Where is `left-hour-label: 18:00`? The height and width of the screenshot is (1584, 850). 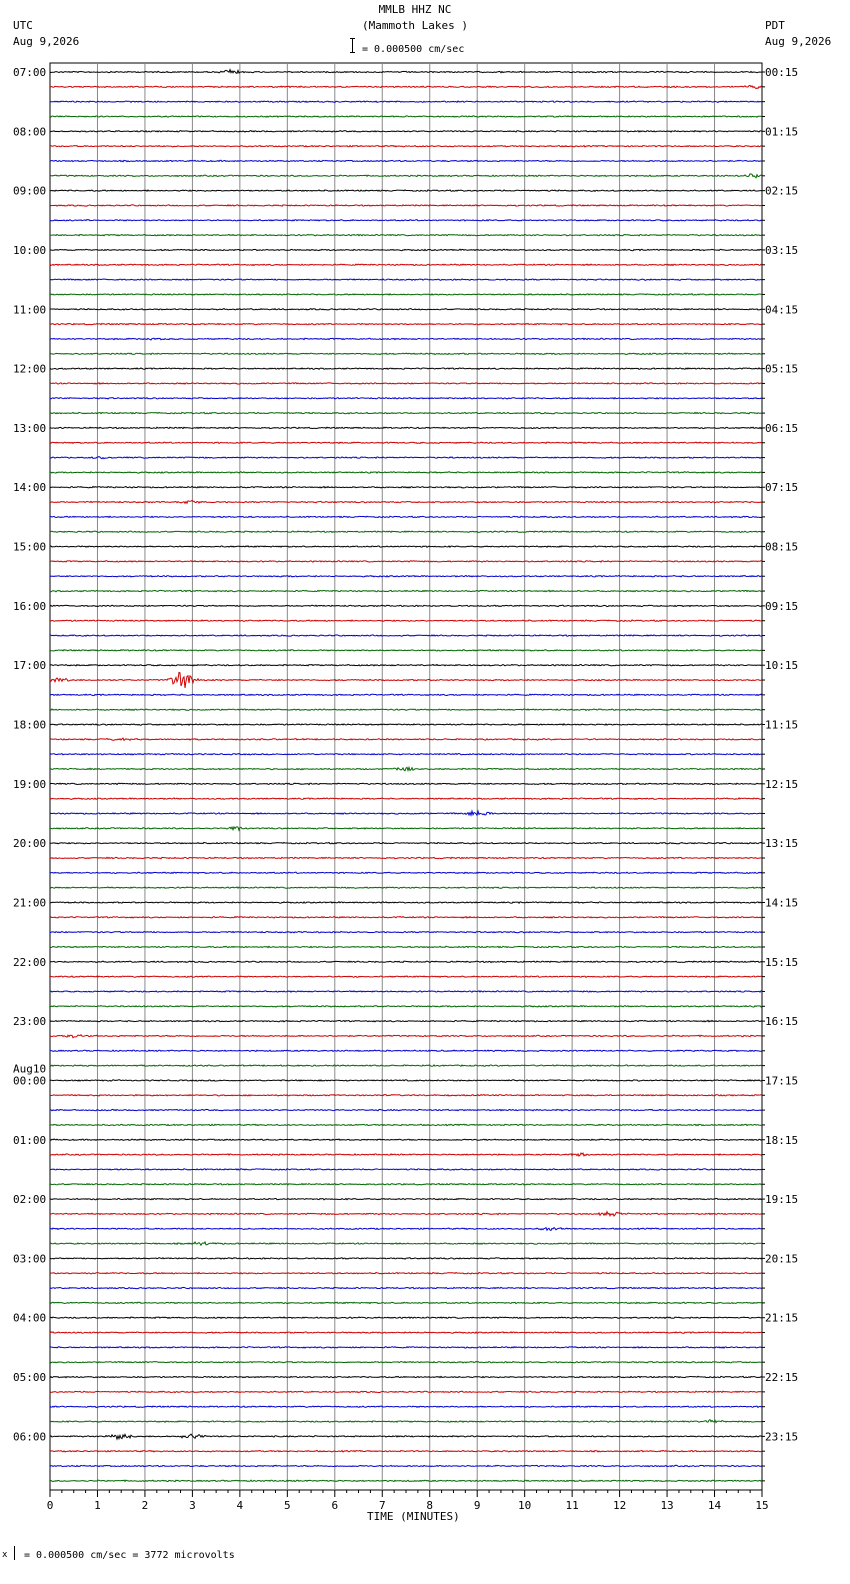 left-hour-label: 18:00 is located at coordinates (29, 725).